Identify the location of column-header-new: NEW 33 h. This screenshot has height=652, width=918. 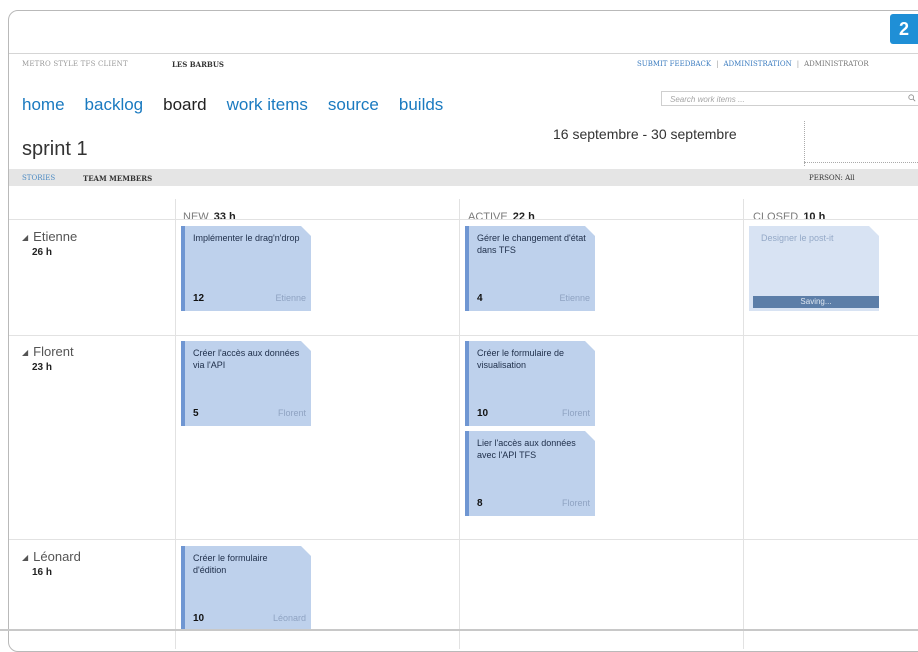
(209, 217).